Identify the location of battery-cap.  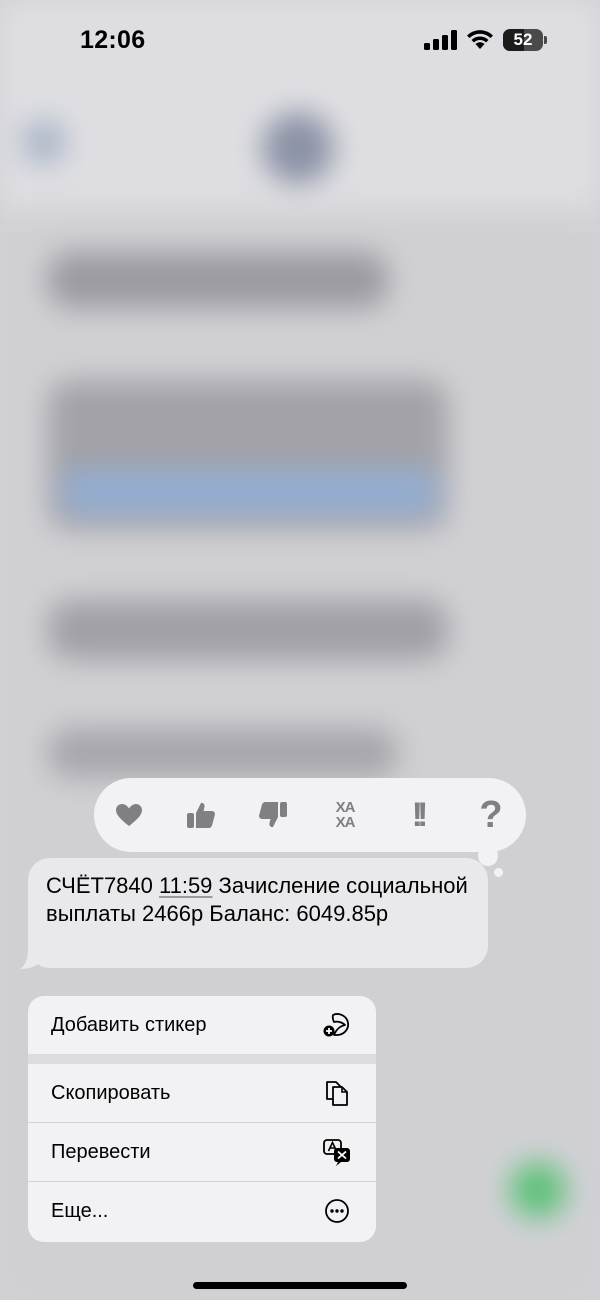
(545, 40).